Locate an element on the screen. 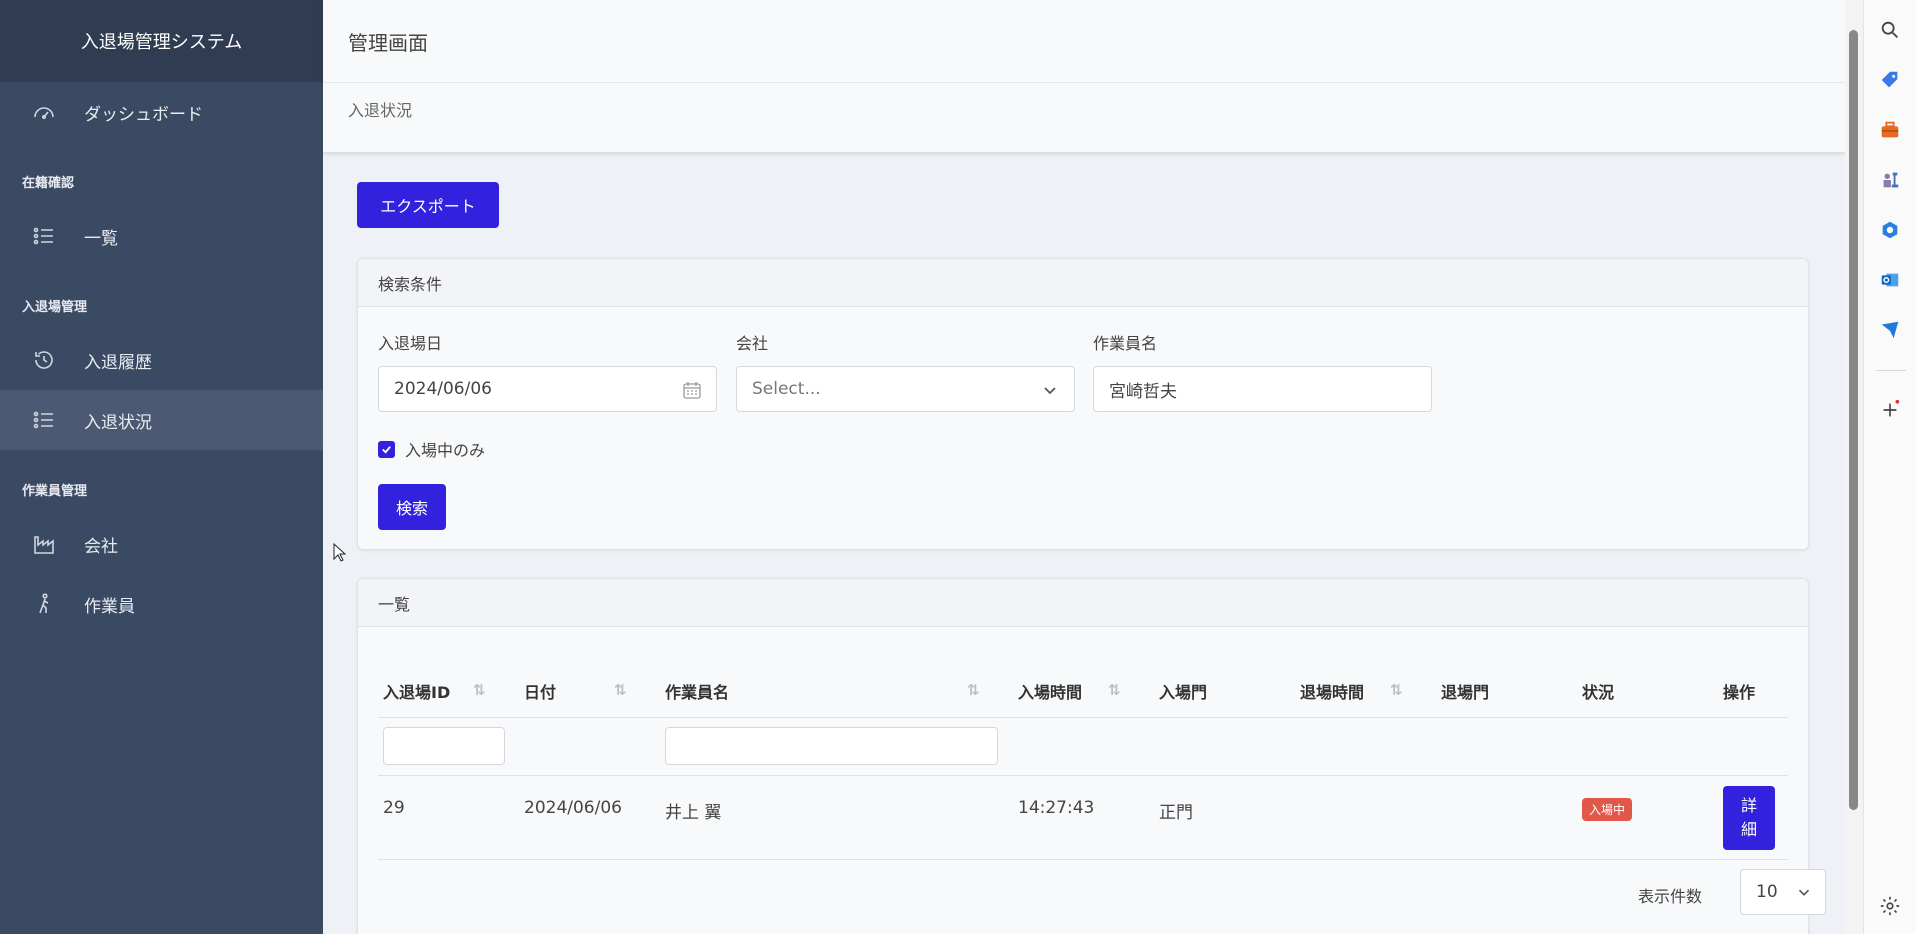 This screenshot has width=1916, height=934. column-header-entry-time: 入場時間 ⇅ is located at coordinates (1083, 691).